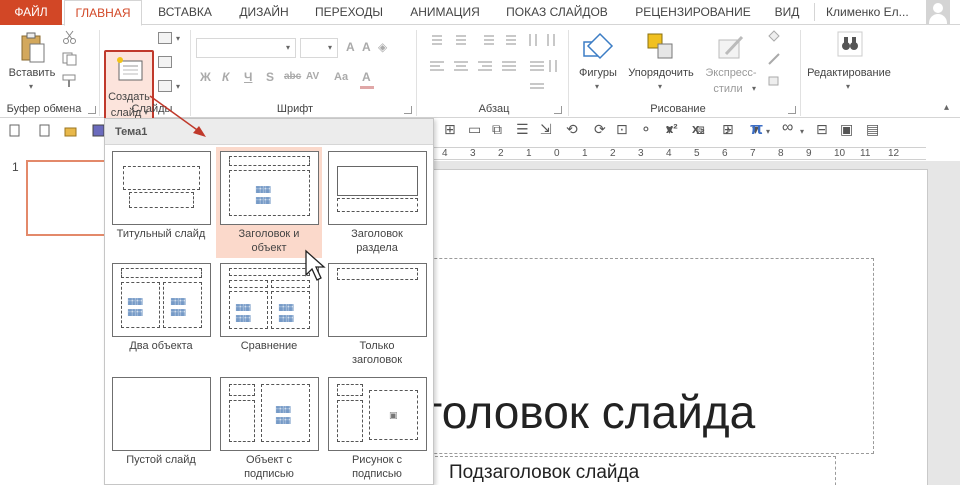 The height and width of the screenshot is (485, 960). I want to click on collapse-ribbon-icon: ▴, so click(946, 107).